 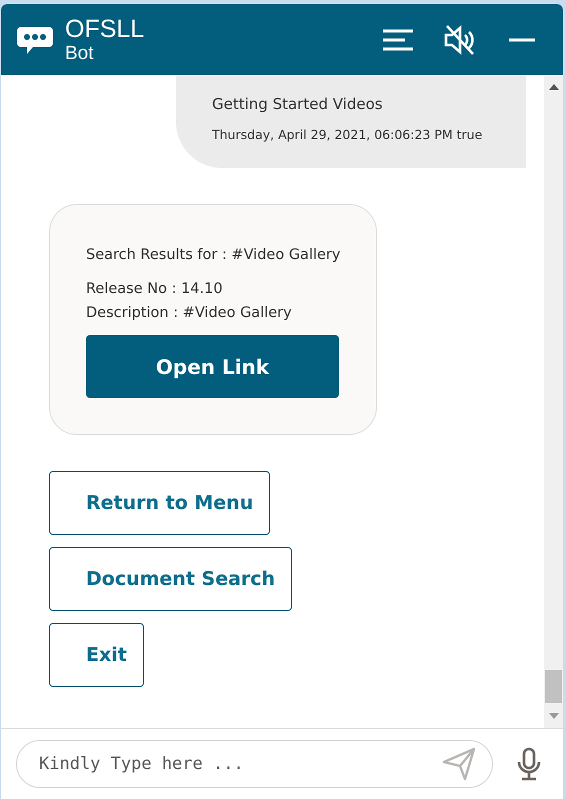 I want to click on speech-bubble-icon, so click(x=35, y=39).